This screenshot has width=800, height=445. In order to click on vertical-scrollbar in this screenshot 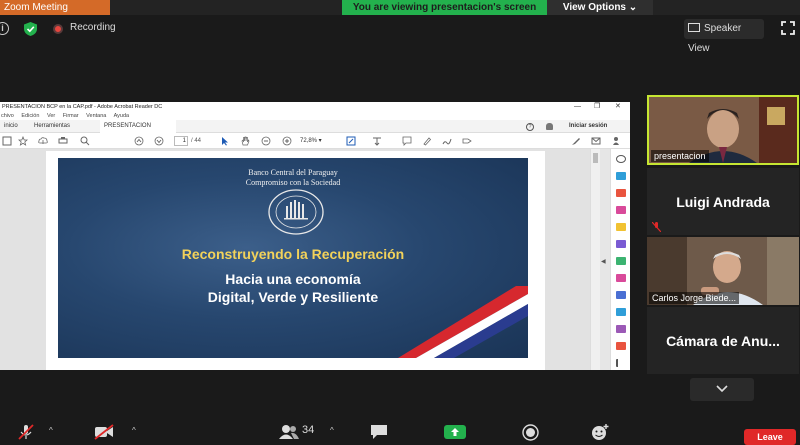, I will do `click(595, 259)`.